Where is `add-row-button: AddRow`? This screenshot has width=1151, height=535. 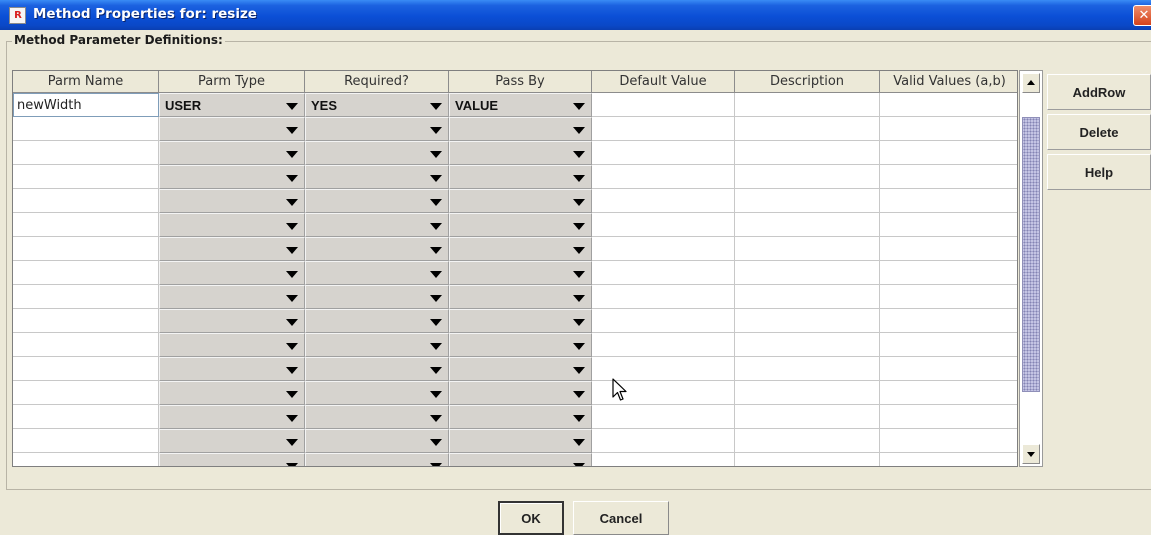
add-row-button: AddRow is located at coordinates (1099, 92).